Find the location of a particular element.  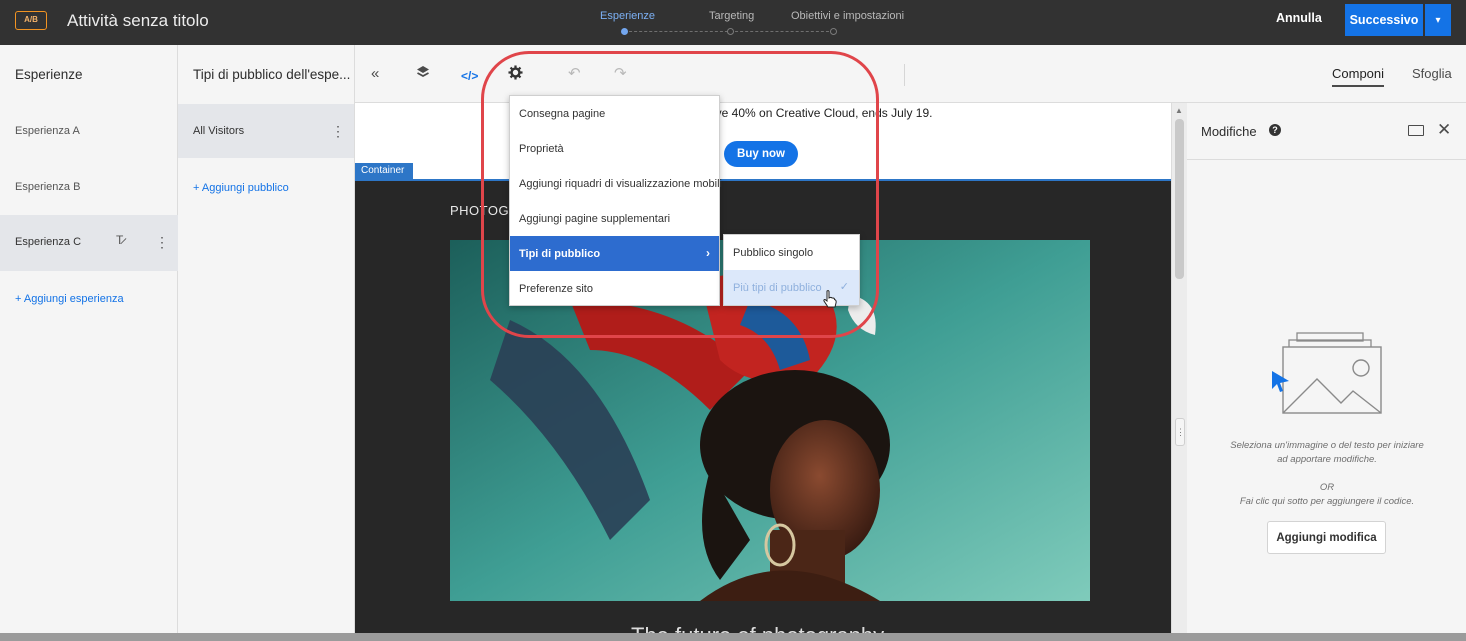

scroll-up-icon: ▲ is located at coordinates (1179, 110).